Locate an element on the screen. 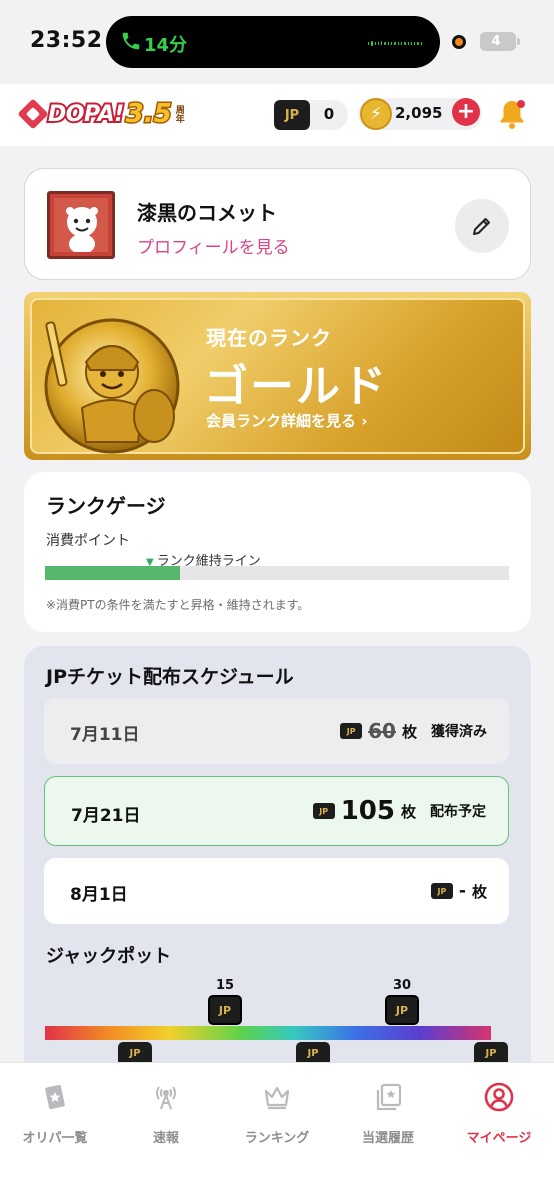 This screenshot has height=1200, width=554. logo-anniversary-suffix: 周年 is located at coordinates (178, 114).